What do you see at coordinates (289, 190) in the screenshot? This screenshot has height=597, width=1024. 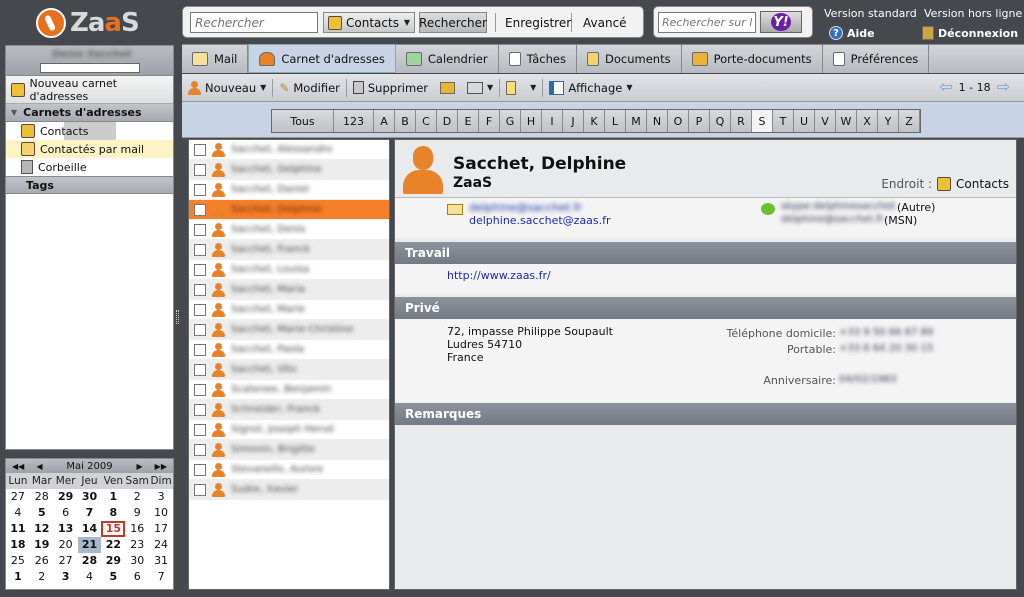 I see `contact-list-item: Sacchet, Daniel` at bounding box center [289, 190].